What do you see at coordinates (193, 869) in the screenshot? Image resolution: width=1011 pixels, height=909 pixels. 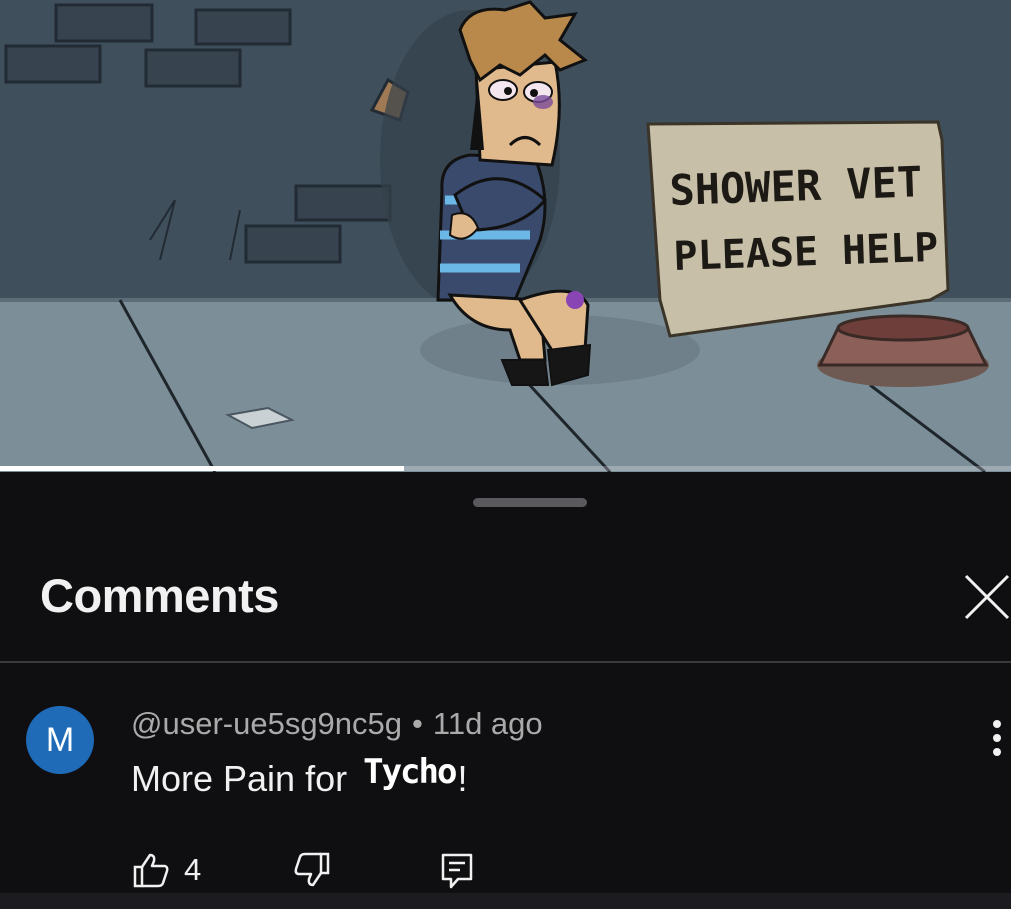 I see `like-count: 4` at bounding box center [193, 869].